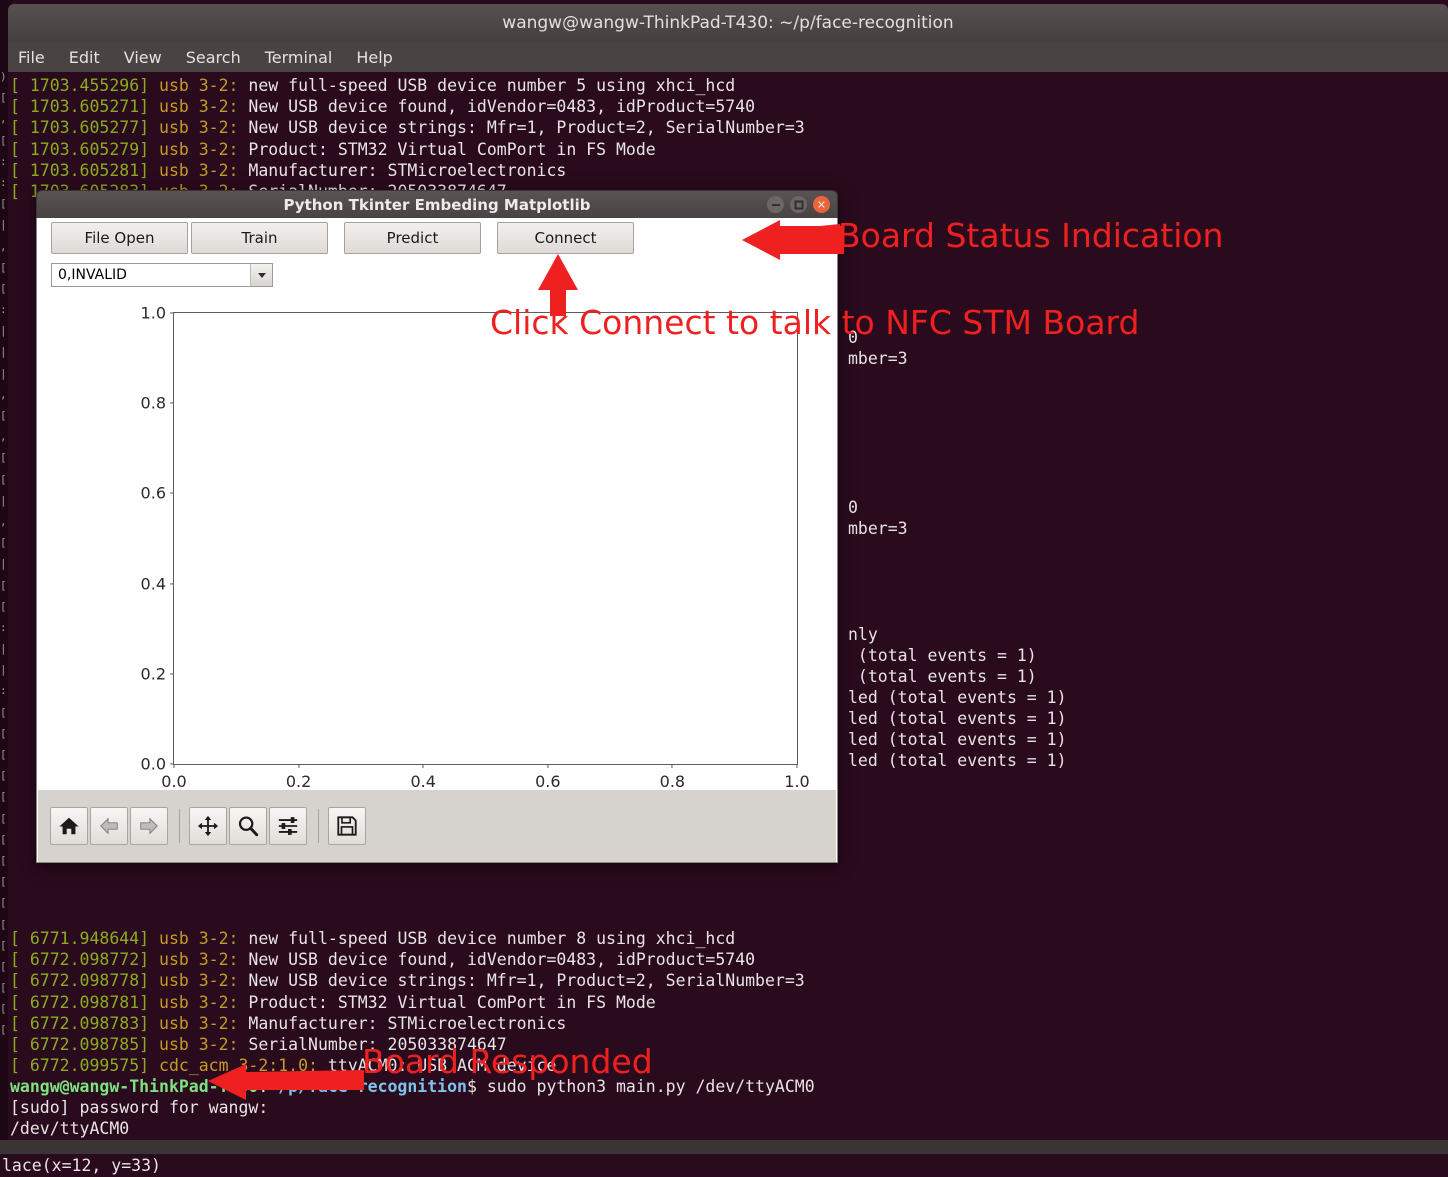 This screenshot has width=1448, height=1177. What do you see at coordinates (153, 313) in the screenshot?
I see `y-axis-tick-label: 1.0` at bounding box center [153, 313].